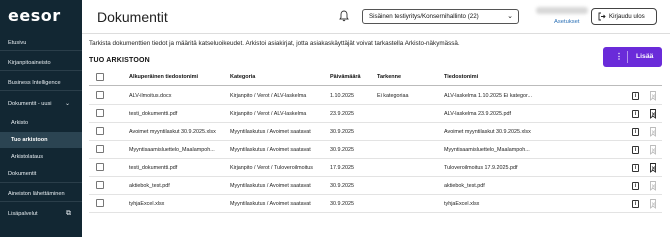 Image resolution: width=670 pixels, height=240 pixels. What do you see at coordinates (271, 168) in the screenshot?
I see `table-cell: Kirjanpito / Verot / Tuloveroilmoitus` at bounding box center [271, 168].